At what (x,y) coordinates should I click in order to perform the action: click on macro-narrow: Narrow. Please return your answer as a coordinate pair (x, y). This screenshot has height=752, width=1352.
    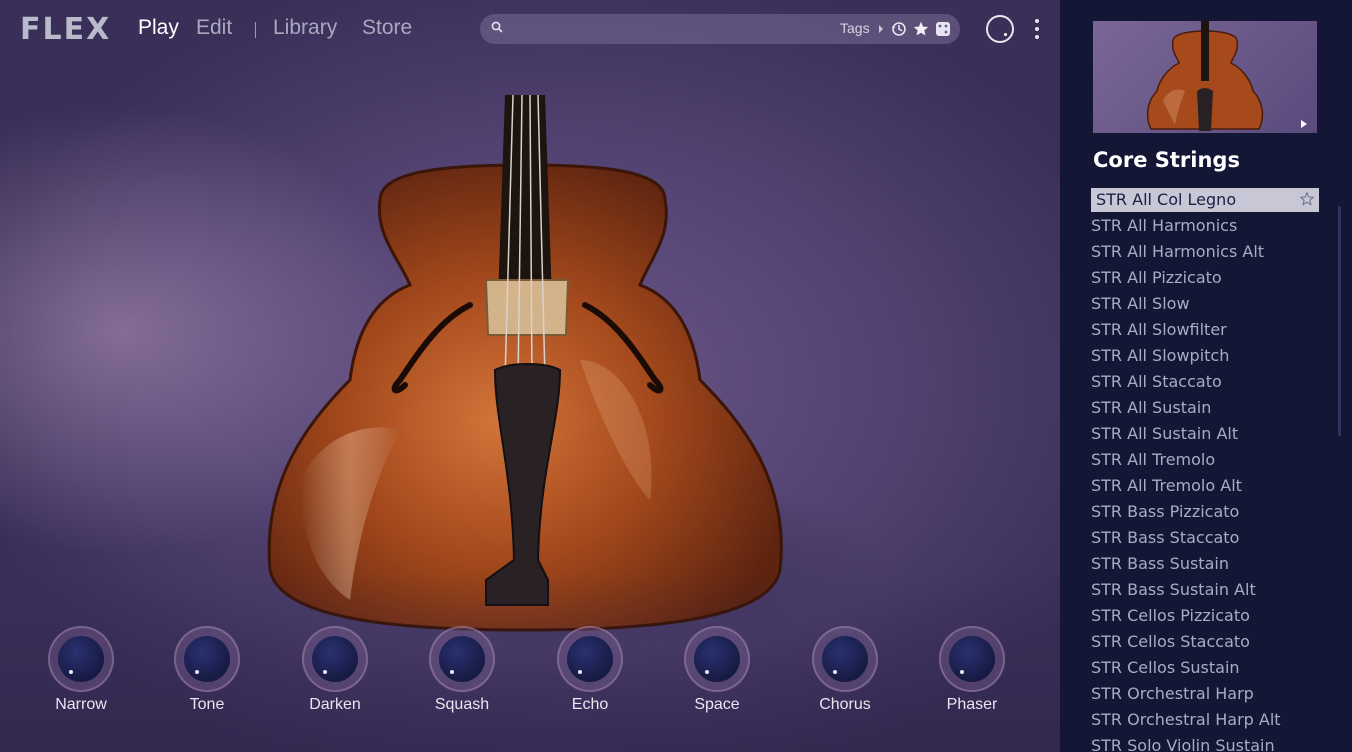
    Looking at the image, I should click on (81, 674).